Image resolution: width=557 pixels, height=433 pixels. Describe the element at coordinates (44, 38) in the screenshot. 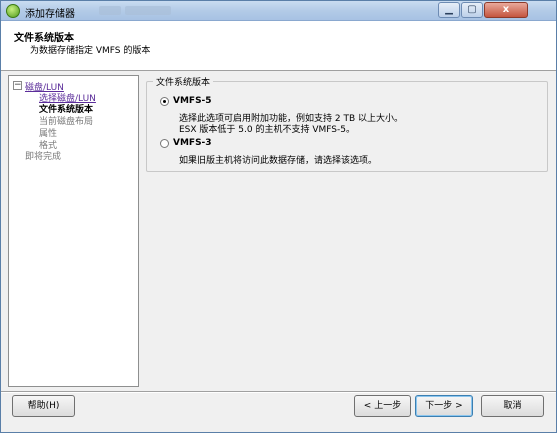

I see `page-title: 文件系统版本` at that location.